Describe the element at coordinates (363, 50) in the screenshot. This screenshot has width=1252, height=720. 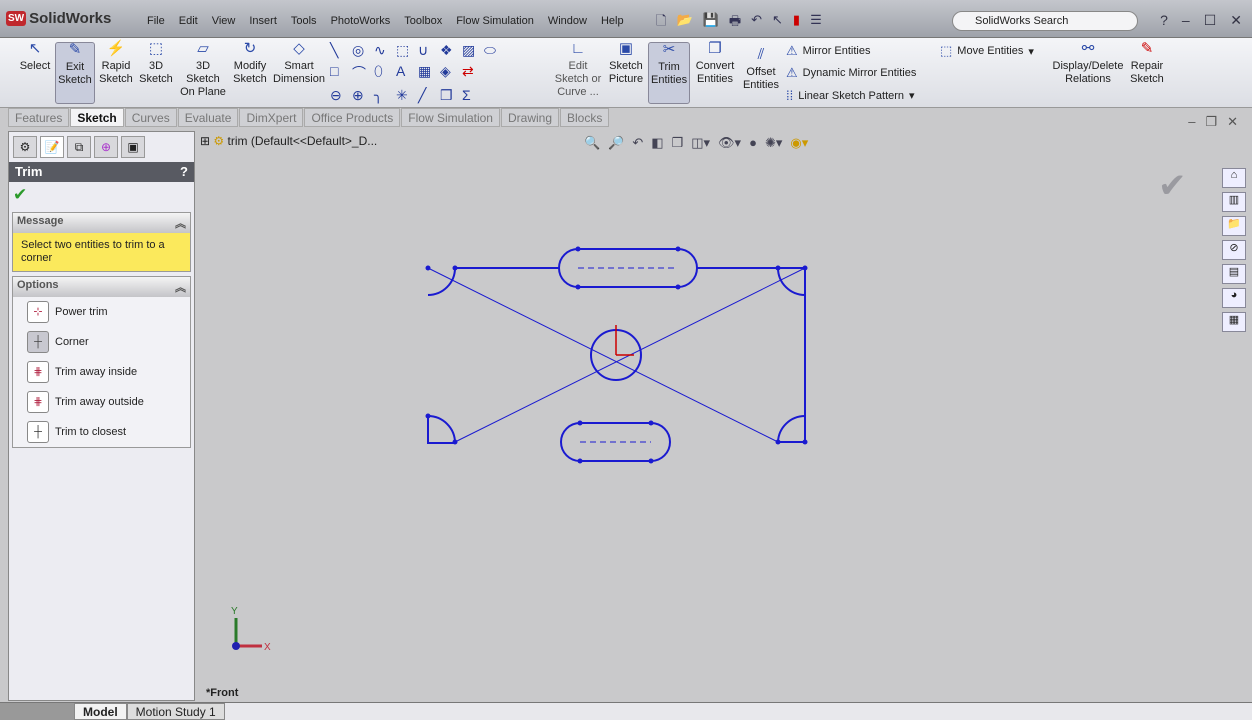
I see `circle-icon: ◎` at that location.